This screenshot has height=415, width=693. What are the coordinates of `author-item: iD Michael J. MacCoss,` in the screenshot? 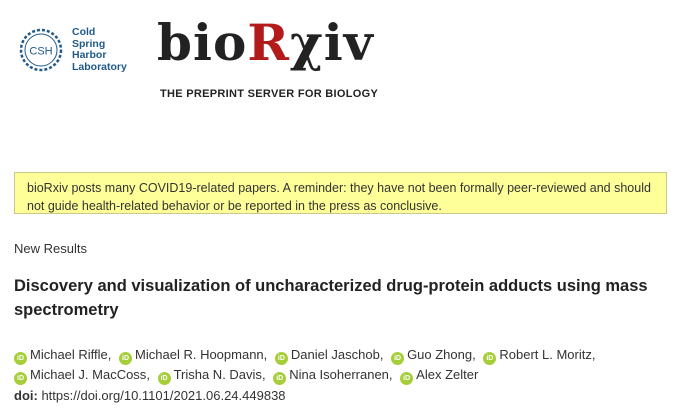 It's located at (82, 375).